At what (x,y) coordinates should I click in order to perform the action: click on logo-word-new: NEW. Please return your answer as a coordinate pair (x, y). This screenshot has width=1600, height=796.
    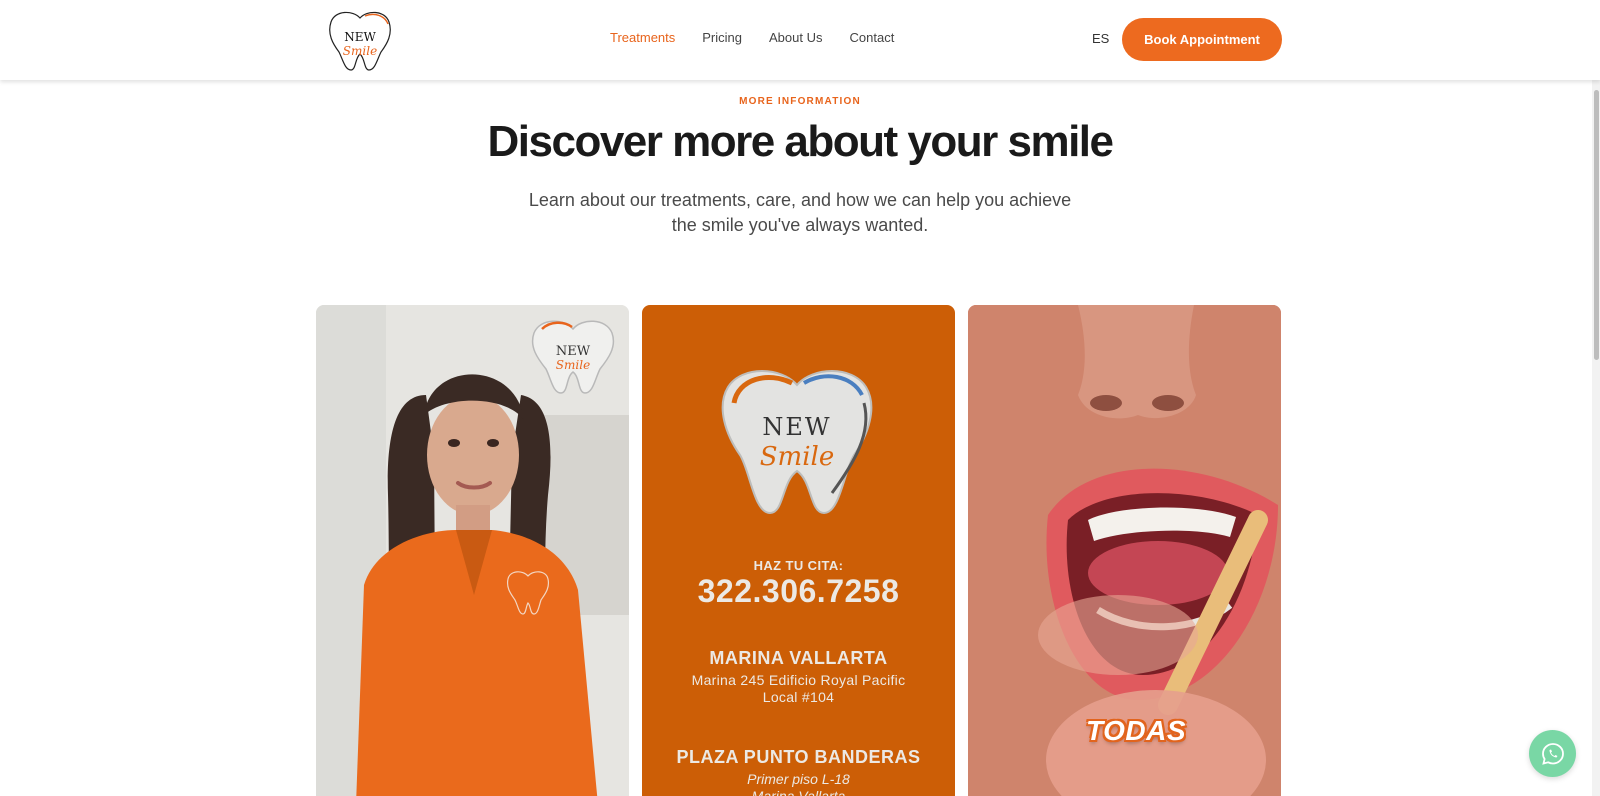
    Looking at the image, I should click on (360, 37).